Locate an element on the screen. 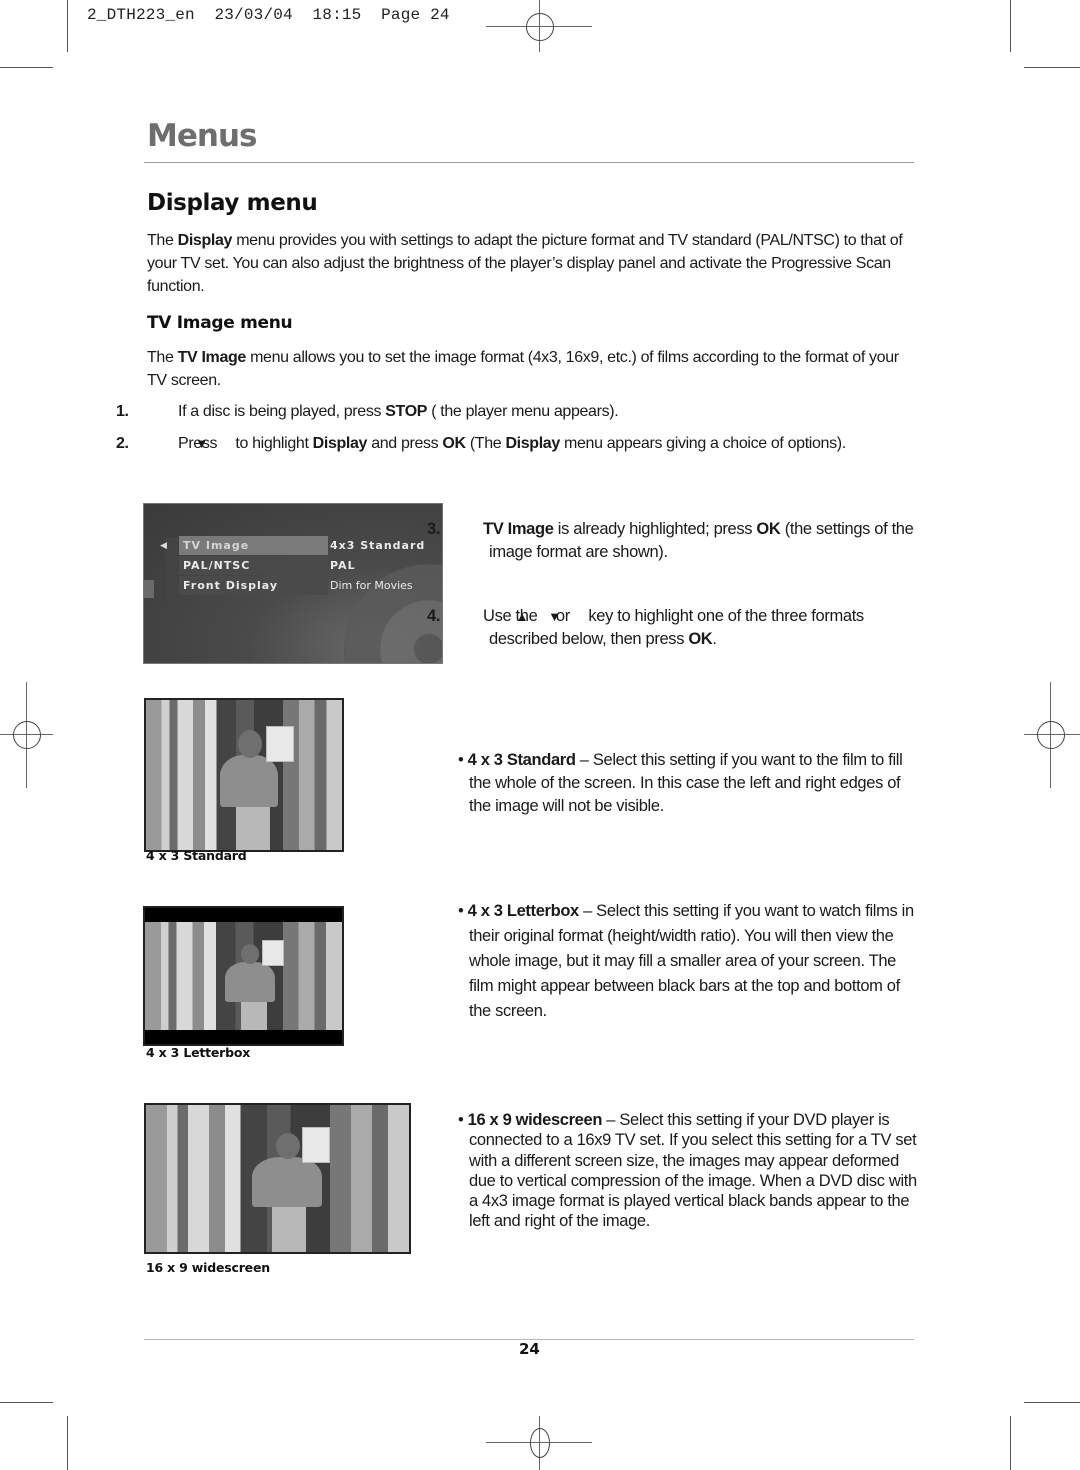 Image resolution: width=1080 pixels, height=1470 pixels. caption-4x3-letterbox: 4 x 3 Letterbox is located at coordinates (198, 1052).